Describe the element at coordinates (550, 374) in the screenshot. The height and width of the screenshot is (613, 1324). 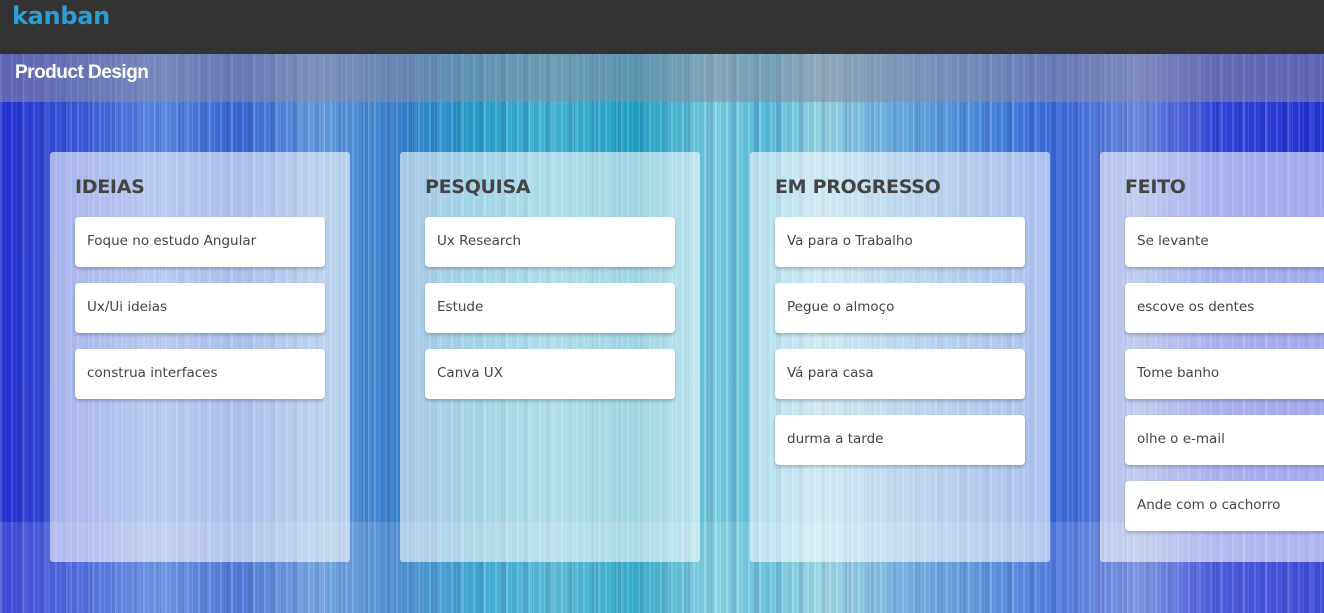
I see `task-card: Canva UX` at that location.